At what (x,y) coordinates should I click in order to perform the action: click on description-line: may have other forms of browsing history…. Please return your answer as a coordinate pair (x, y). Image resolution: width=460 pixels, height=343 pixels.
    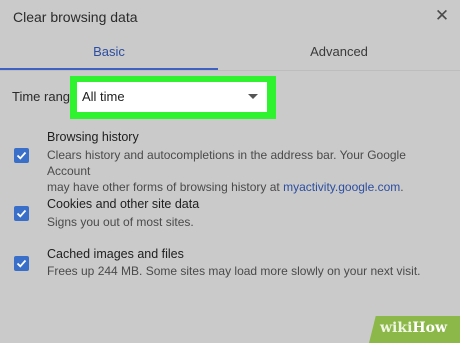
    Looking at the image, I should click on (247, 187).